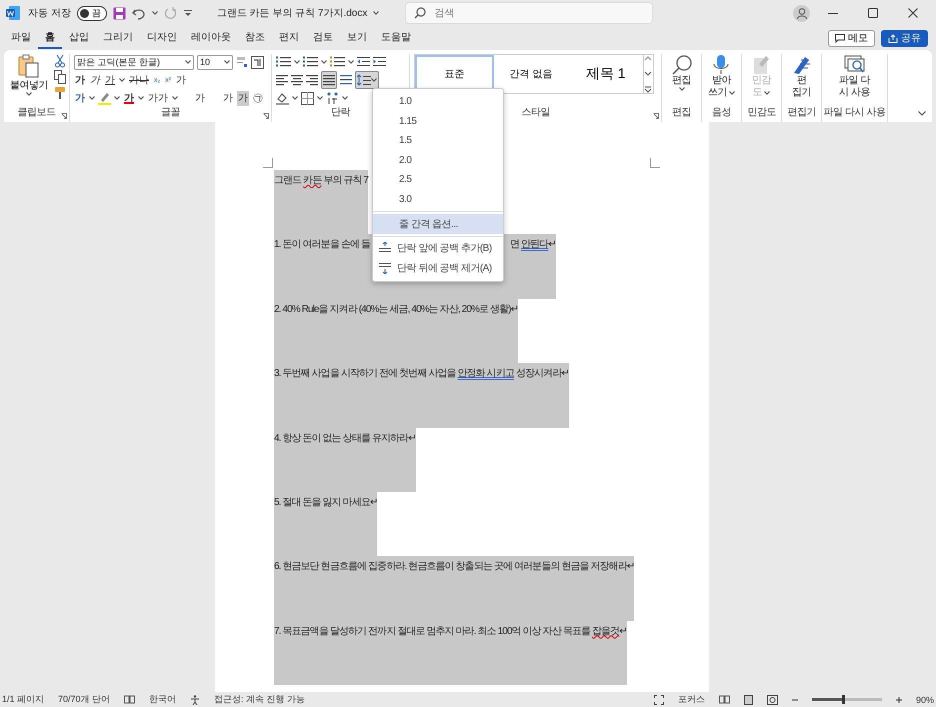 This screenshot has height=707, width=936. Describe the element at coordinates (139, 13) in the screenshot. I see `undo-icon` at that location.